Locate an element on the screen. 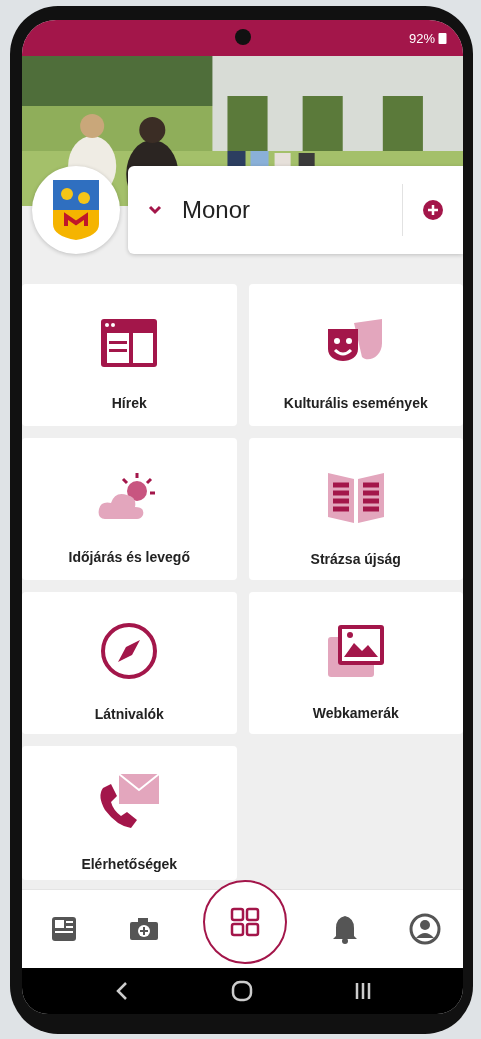  plus-circle-icon is located at coordinates (433, 210).